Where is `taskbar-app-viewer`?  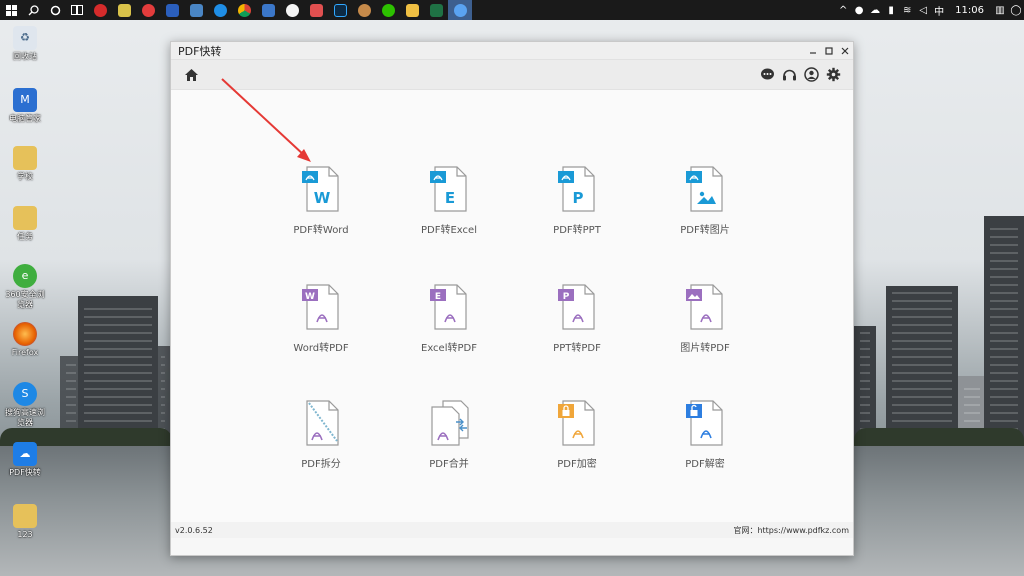
taskbar-app-viewer is located at coordinates (316, 10).